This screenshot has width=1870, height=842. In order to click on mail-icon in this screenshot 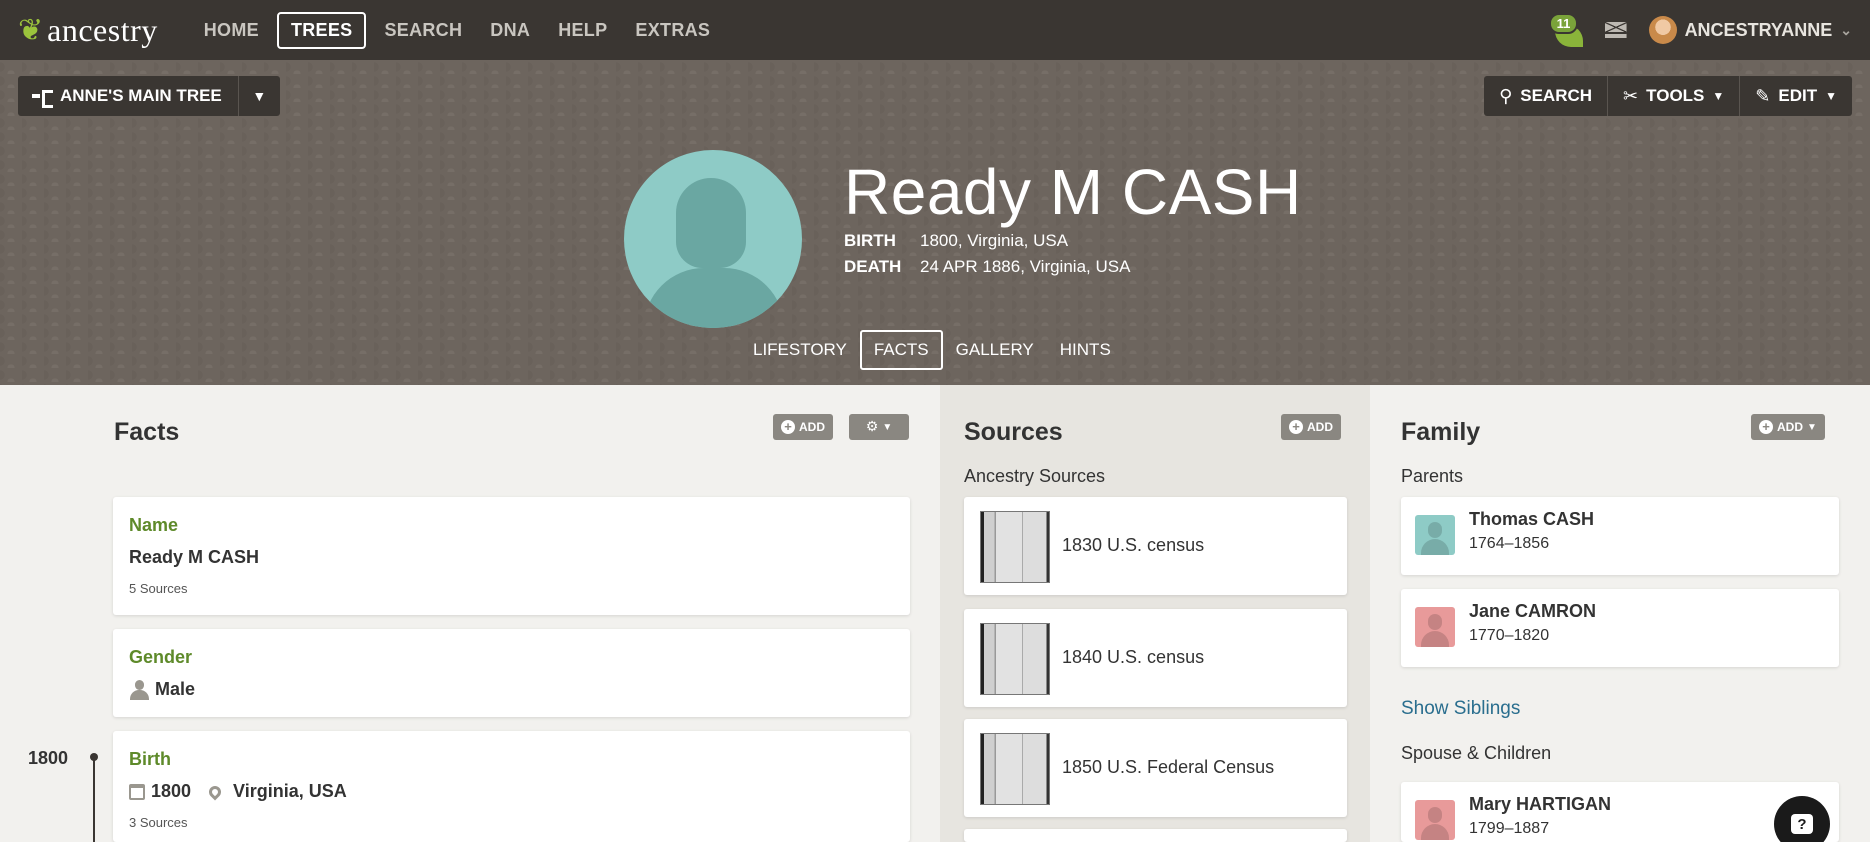, I will do `click(1615, 30)`.